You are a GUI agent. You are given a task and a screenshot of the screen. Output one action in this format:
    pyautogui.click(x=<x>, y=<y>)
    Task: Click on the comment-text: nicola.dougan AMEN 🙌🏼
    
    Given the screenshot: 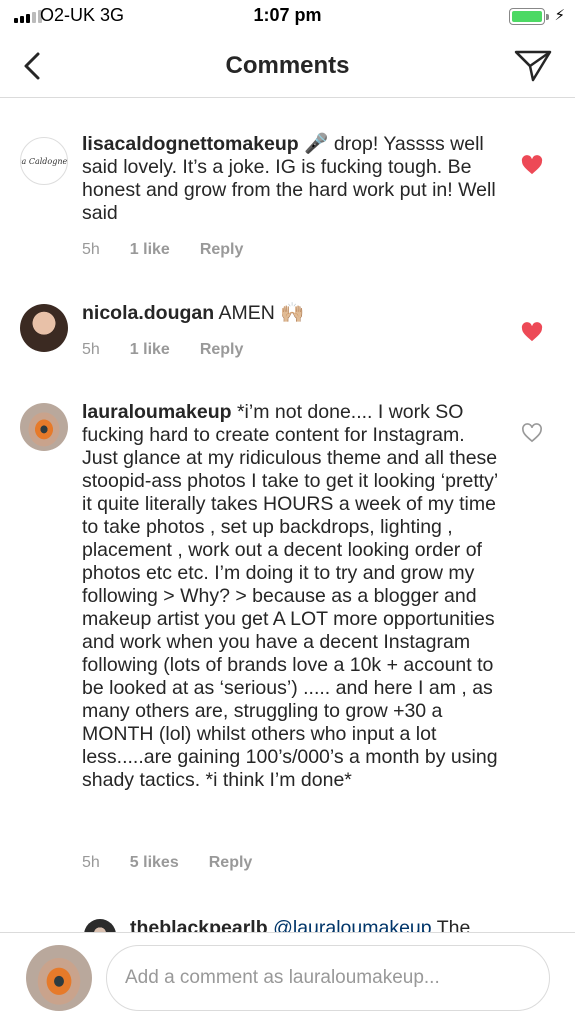 What is the action you would take?
    pyautogui.click(x=193, y=313)
    